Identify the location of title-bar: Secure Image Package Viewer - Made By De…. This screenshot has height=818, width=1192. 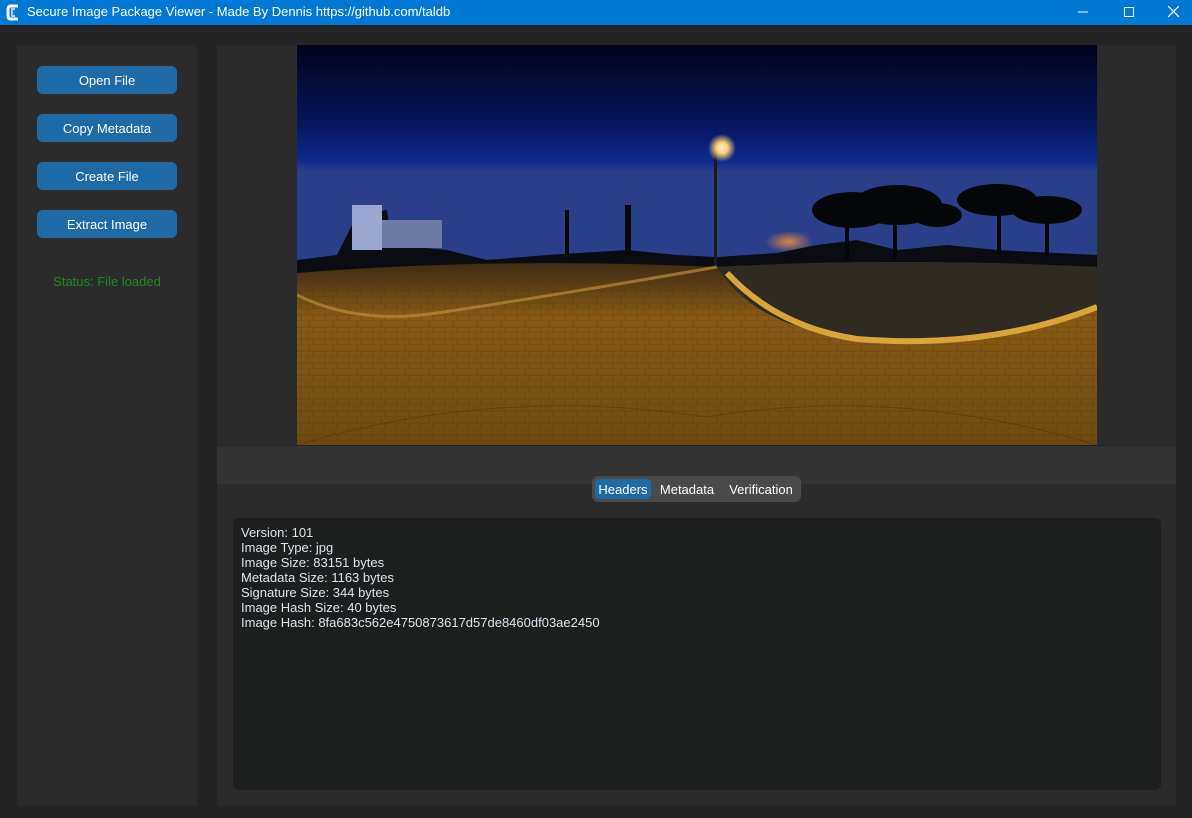
(596, 12).